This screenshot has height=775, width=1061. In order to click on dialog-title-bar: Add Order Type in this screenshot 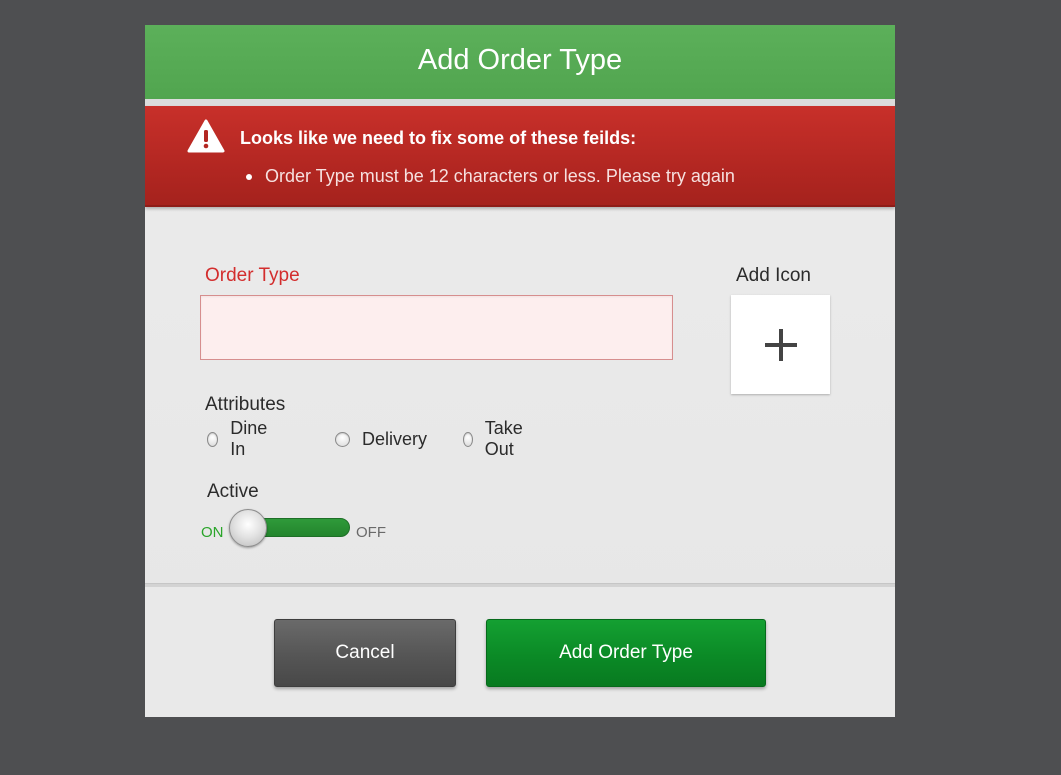, I will do `click(520, 62)`.